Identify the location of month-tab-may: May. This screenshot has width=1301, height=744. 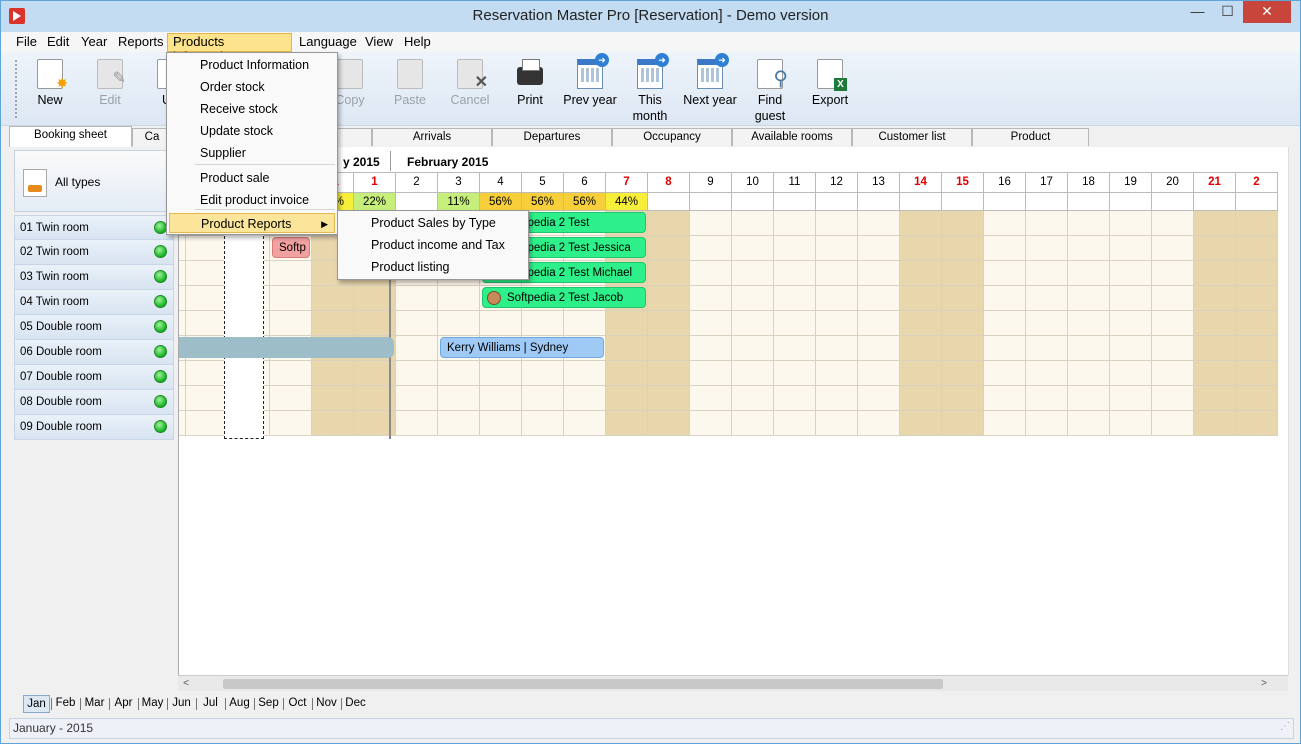
(152, 704).